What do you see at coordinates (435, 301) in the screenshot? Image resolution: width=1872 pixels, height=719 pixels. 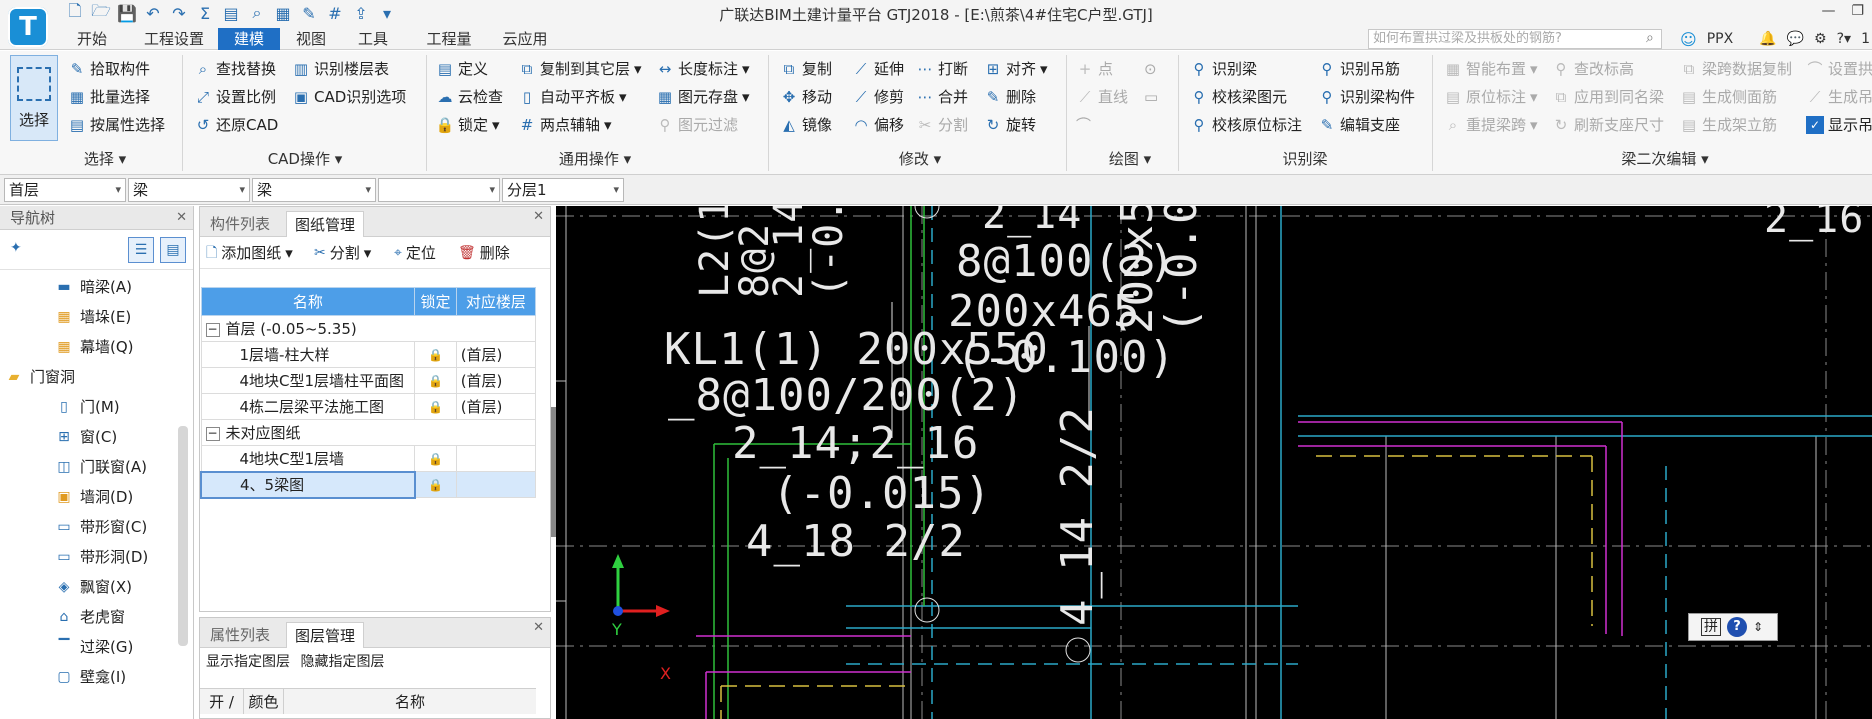 I see `column-lock: 锁定` at bounding box center [435, 301].